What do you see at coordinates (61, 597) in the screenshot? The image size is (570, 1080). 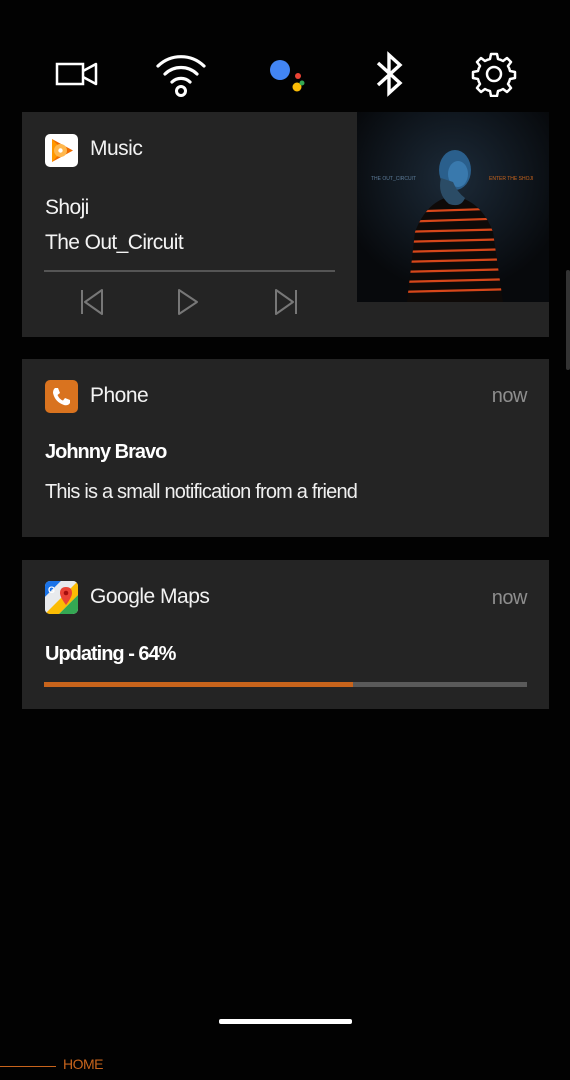 I see `google-maps-icon: G` at bounding box center [61, 597].